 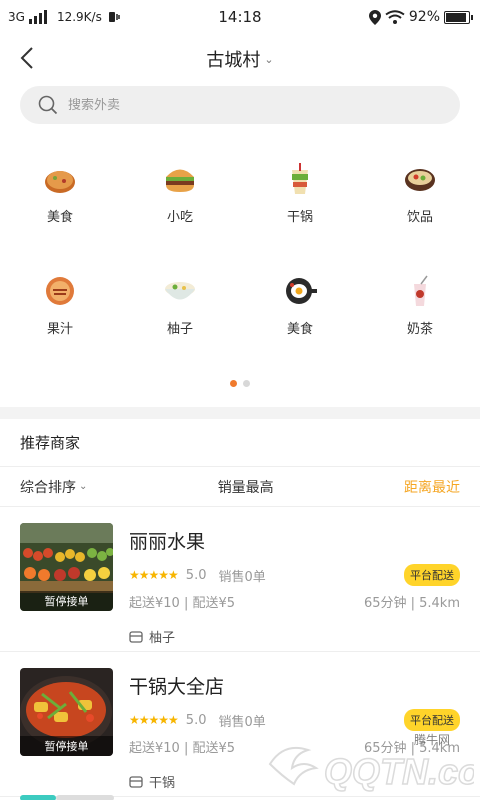 I want to click on battery-percent: 92%, so click(x=424, y=17).